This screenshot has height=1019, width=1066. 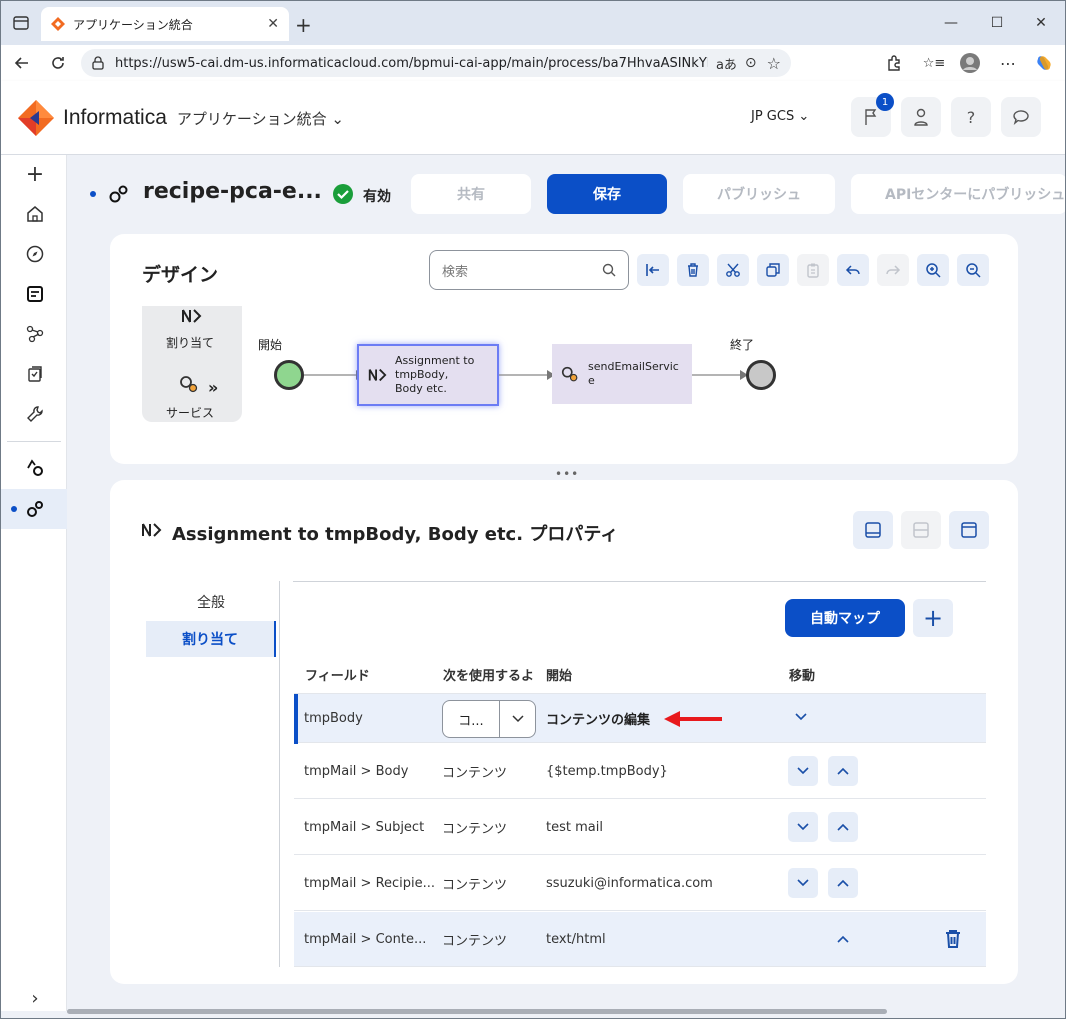 What do you see at coordinates (213, 387) in the screenshot?
I see `expand-palette-icon: »` at bounding box center [213, 387].